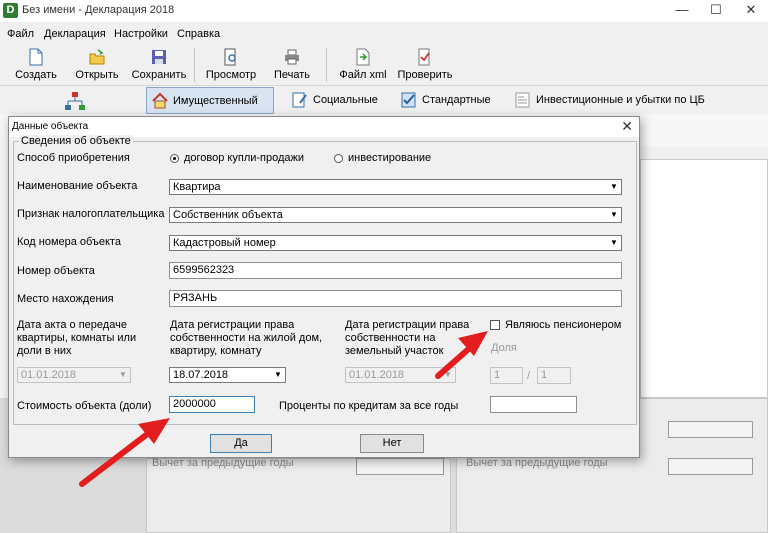 This screenshot has width=768, height=533. Describe the element at coordinates (36, 57) in the screenshot. I see `new-file-icon` at that location.